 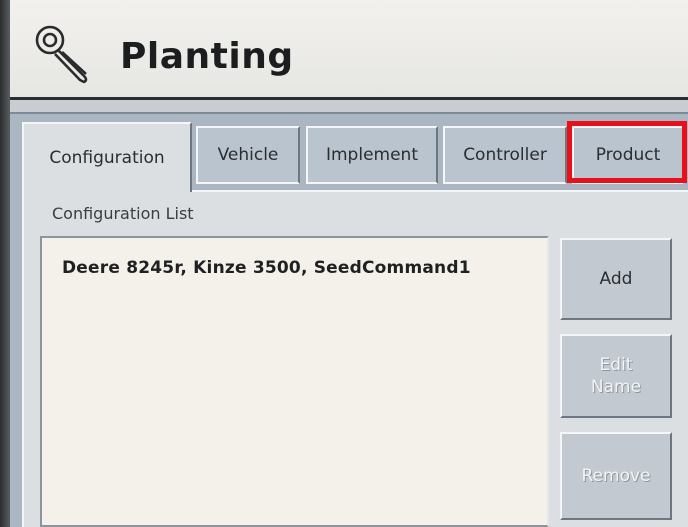 I want to click on list-item: Deere 8245r, Kinze 3500, SeedCommand1, so click(x=266, y=268).